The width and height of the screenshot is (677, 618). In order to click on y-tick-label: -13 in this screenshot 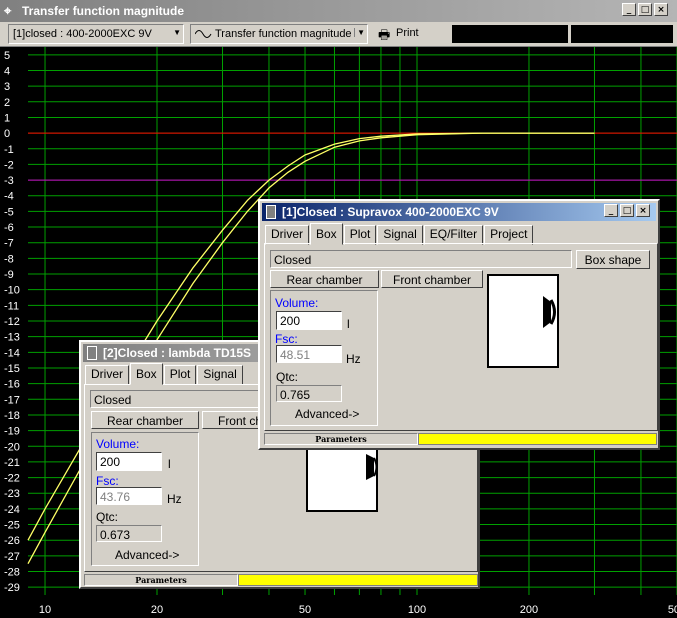, I will do `click(12, 338)`.